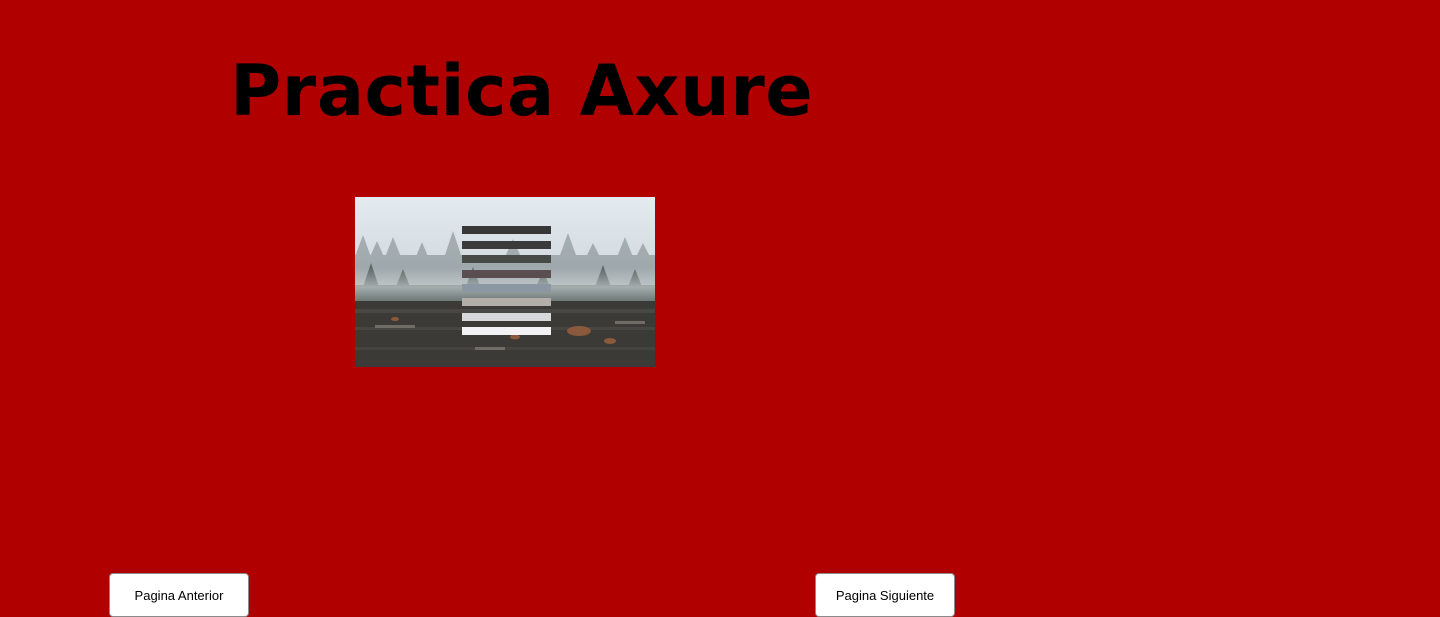 This screenshot has height=617, width=1440. I want to click on forest-image, so click(505, 282).